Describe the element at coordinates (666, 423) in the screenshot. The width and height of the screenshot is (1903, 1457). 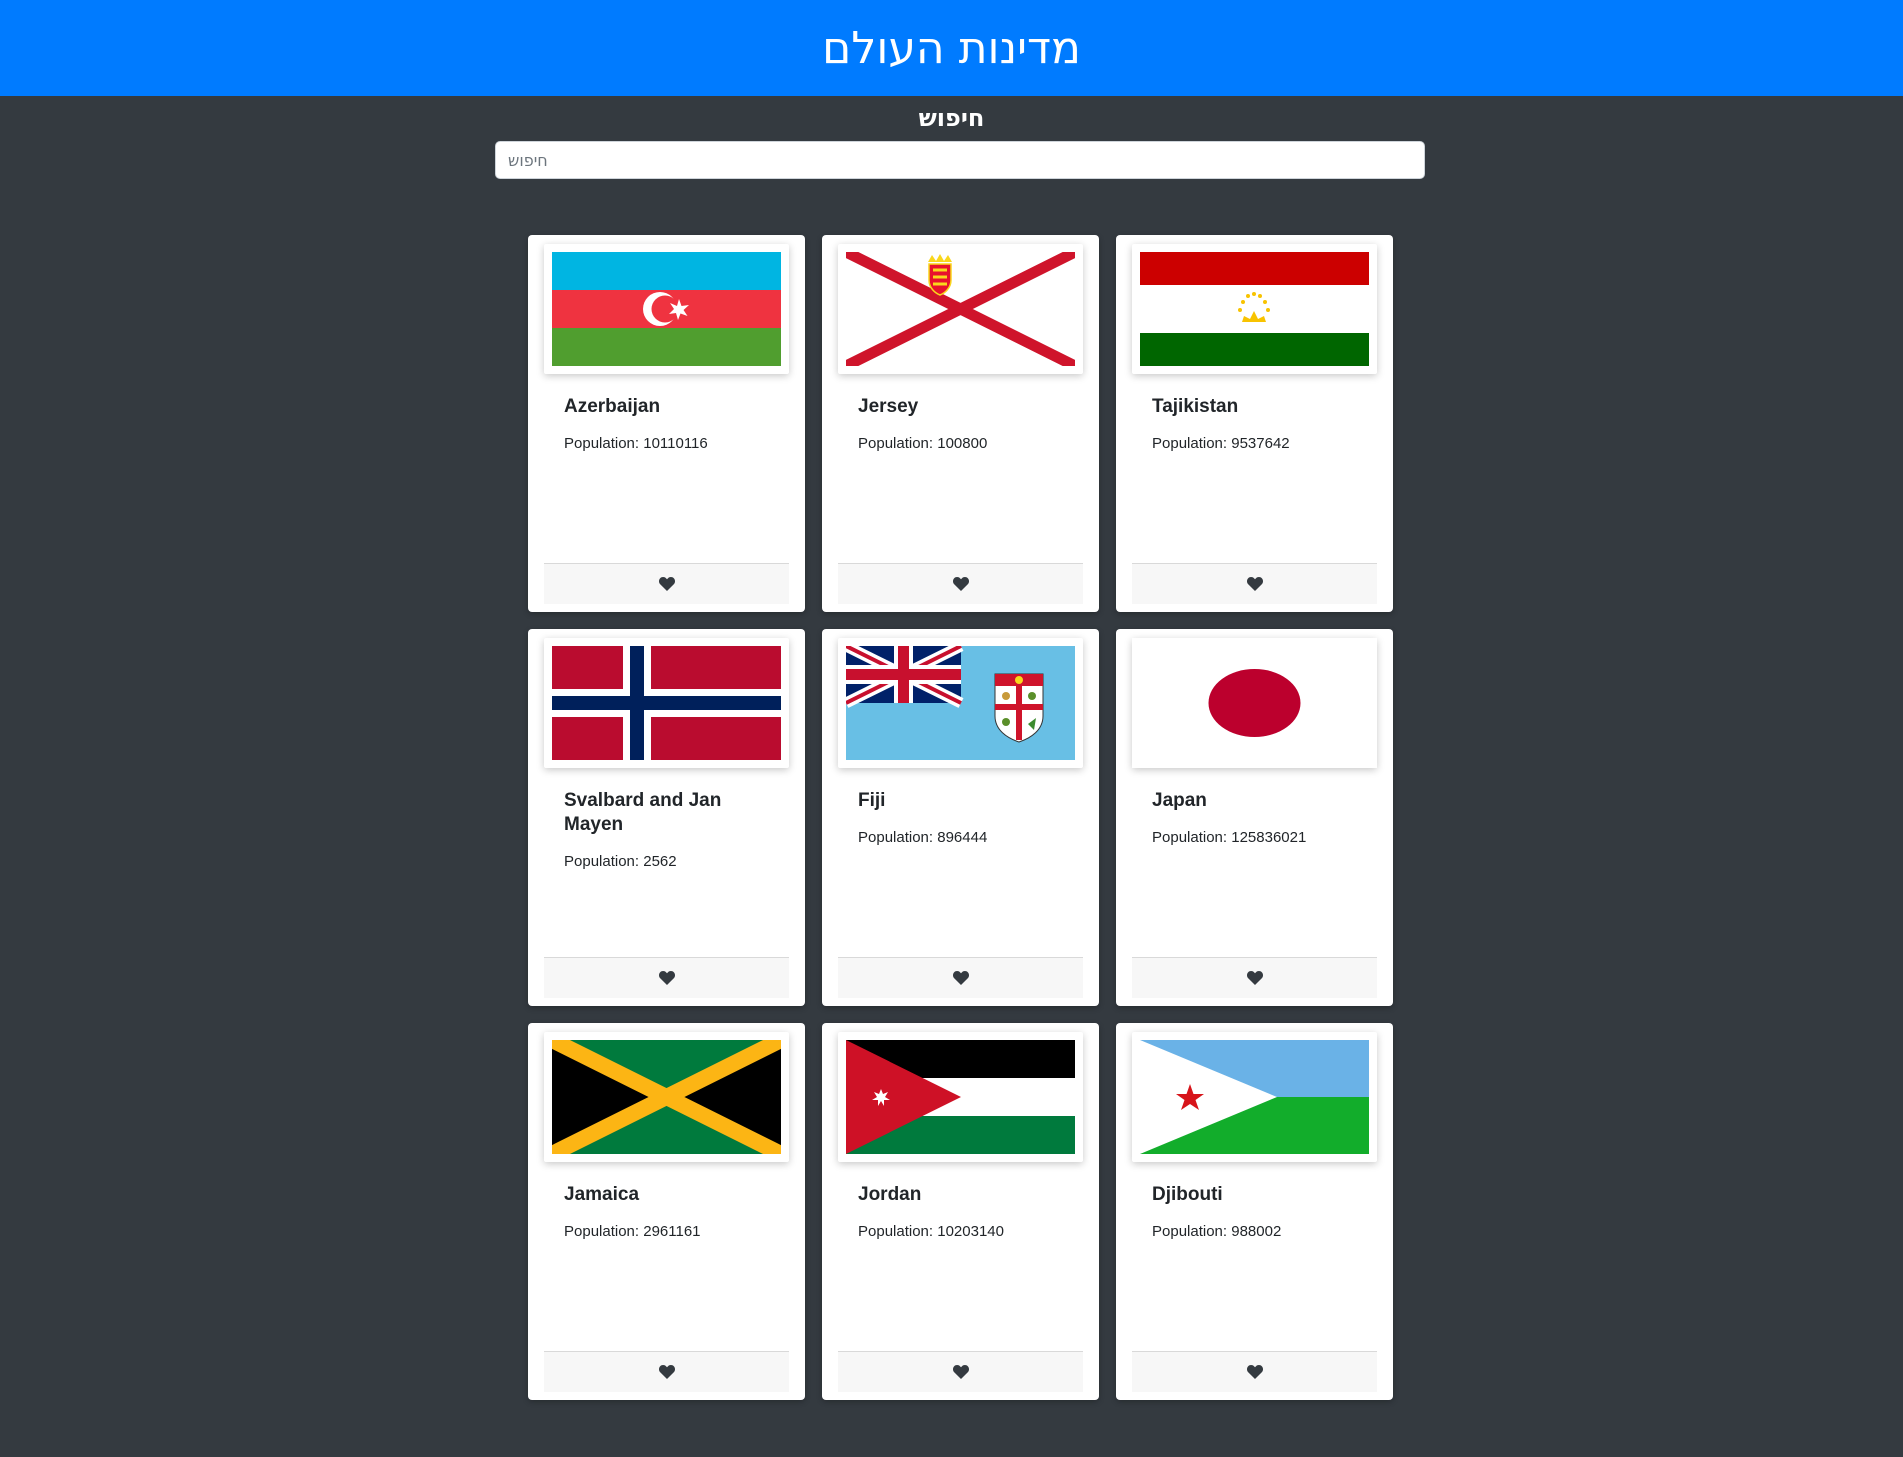
I see `country-card: Azerbaijan Population: 10110116` at that location.